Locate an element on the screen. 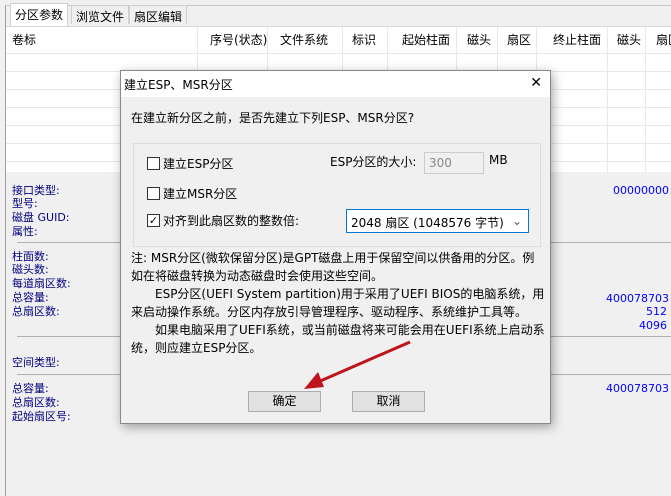 The width and height of the screenshot is (671, 496). label-cylinders: 柱面数: is located at coordinates (30, 256).